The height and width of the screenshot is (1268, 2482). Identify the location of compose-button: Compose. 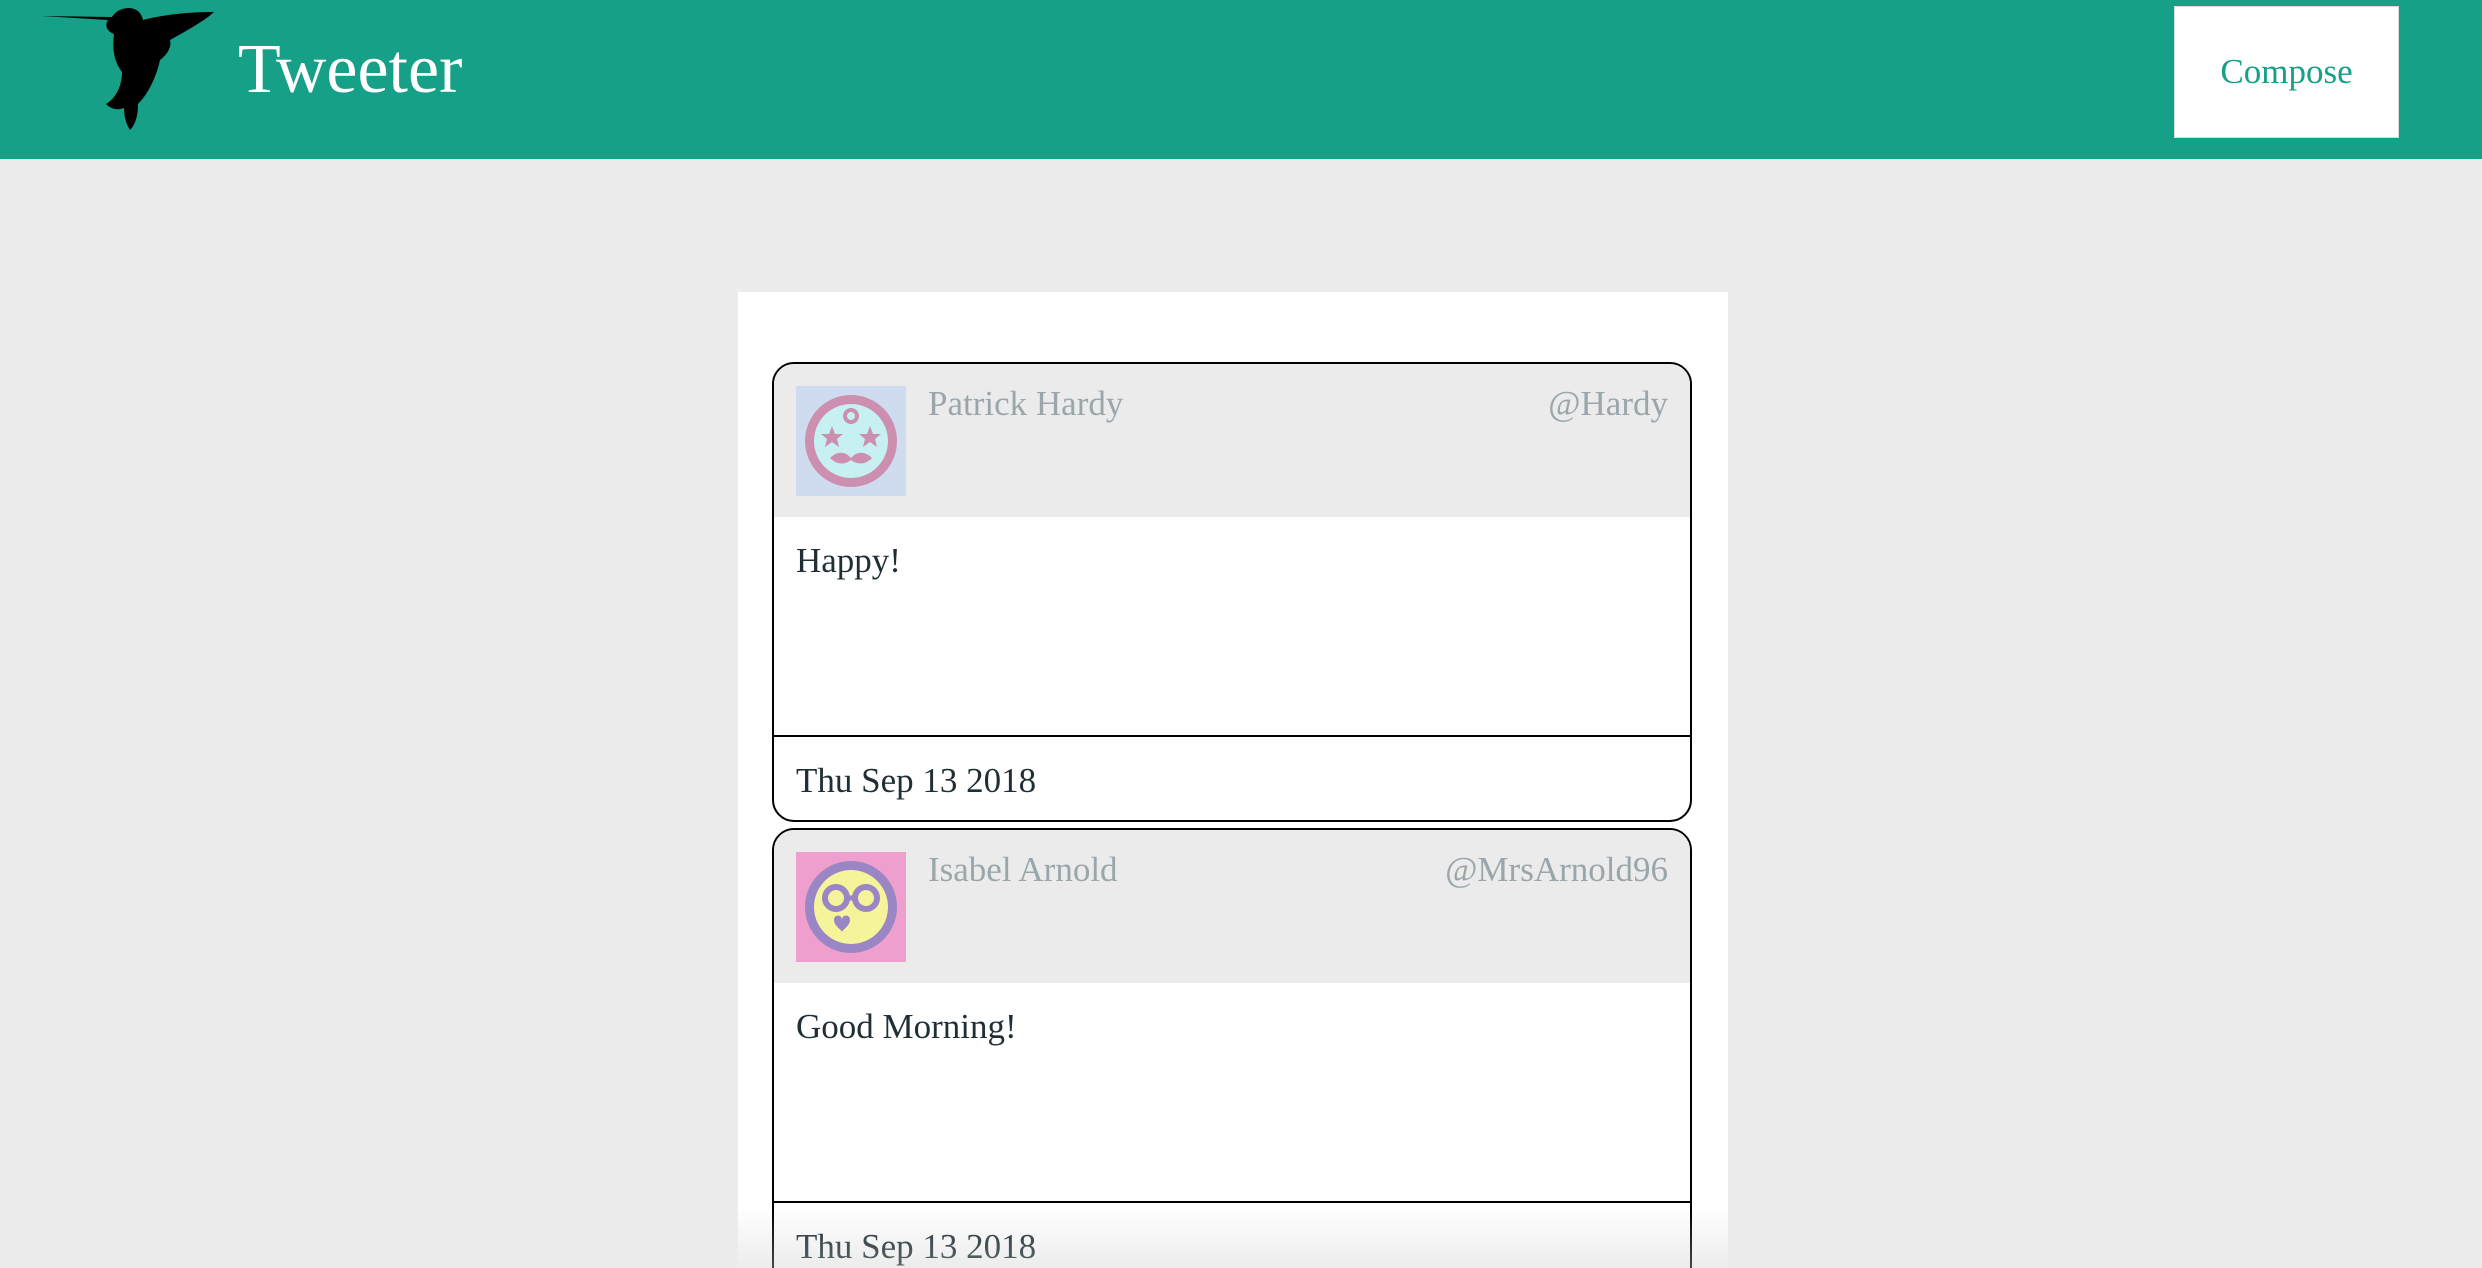
(2286, 72).